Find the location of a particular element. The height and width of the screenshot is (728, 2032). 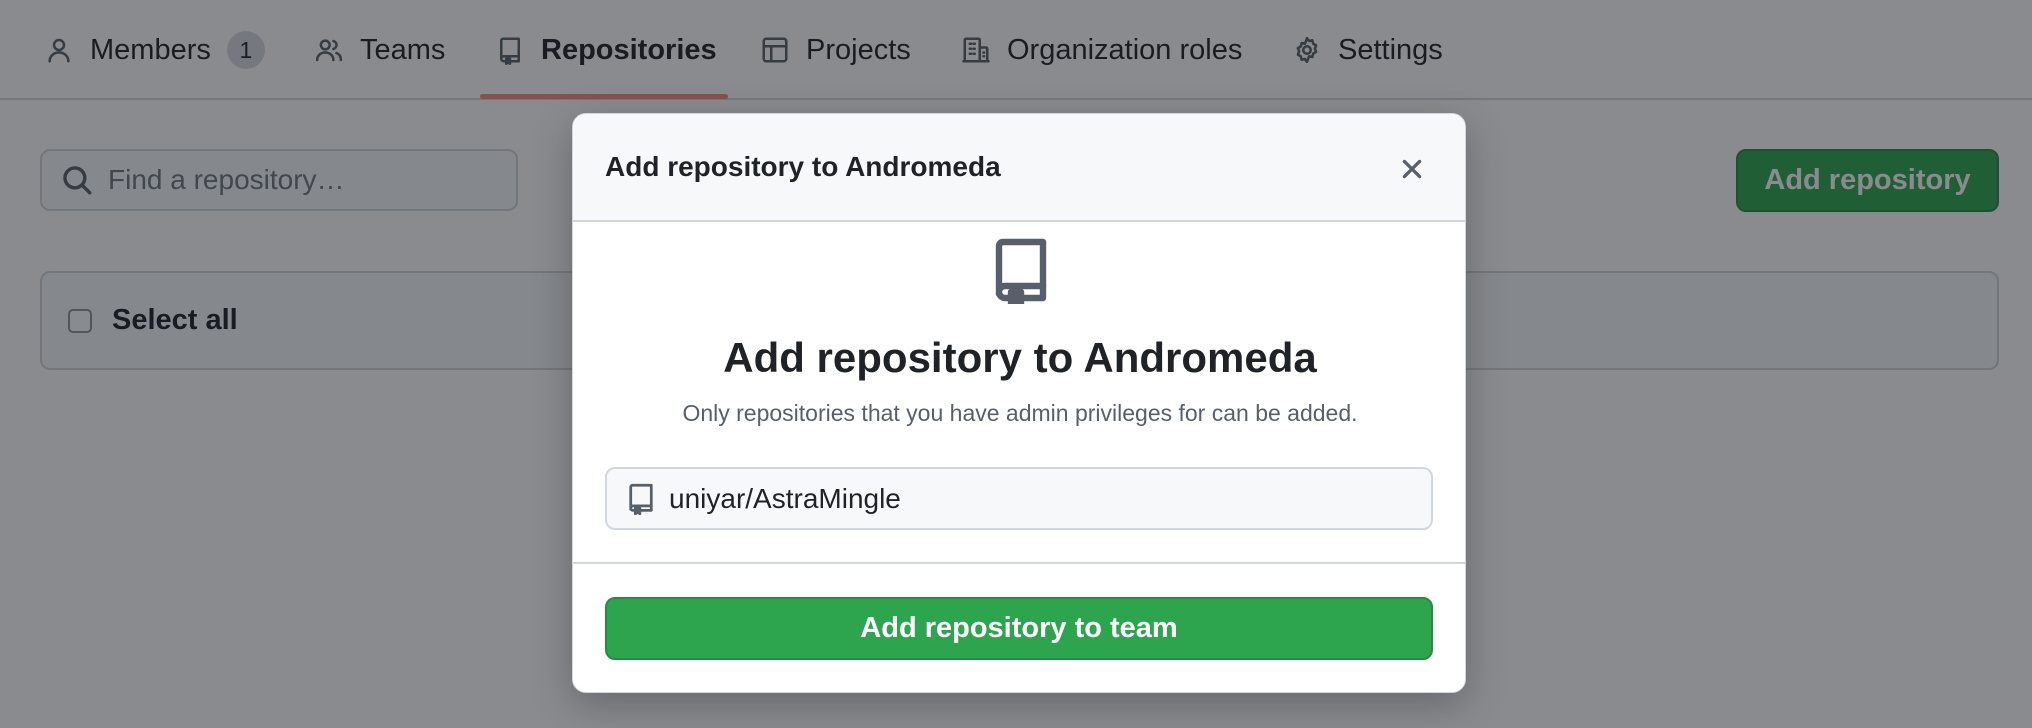

repo-illustration is located at coordinates (1021, 273).